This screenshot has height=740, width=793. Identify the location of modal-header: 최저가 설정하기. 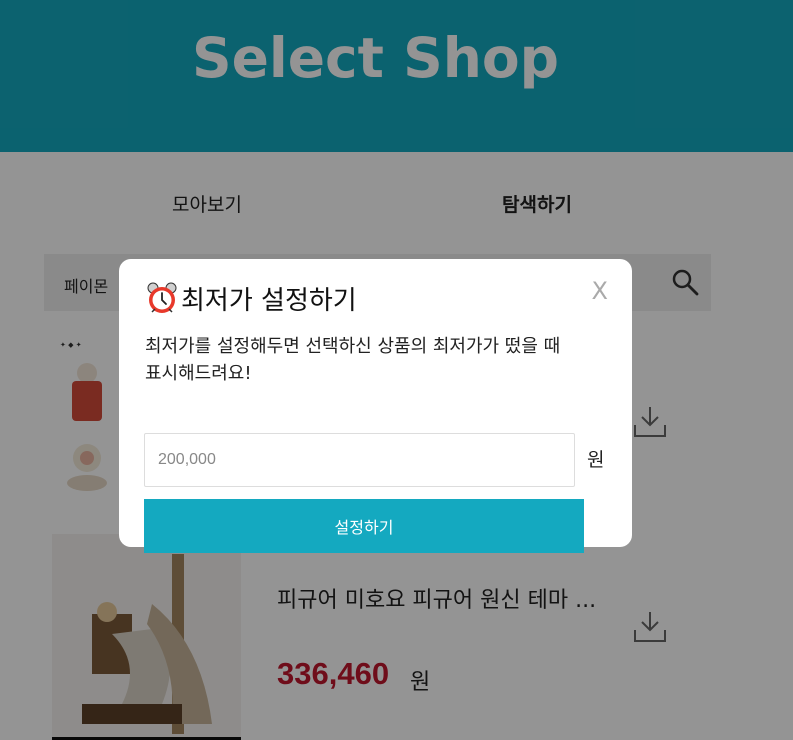
(251, 298).